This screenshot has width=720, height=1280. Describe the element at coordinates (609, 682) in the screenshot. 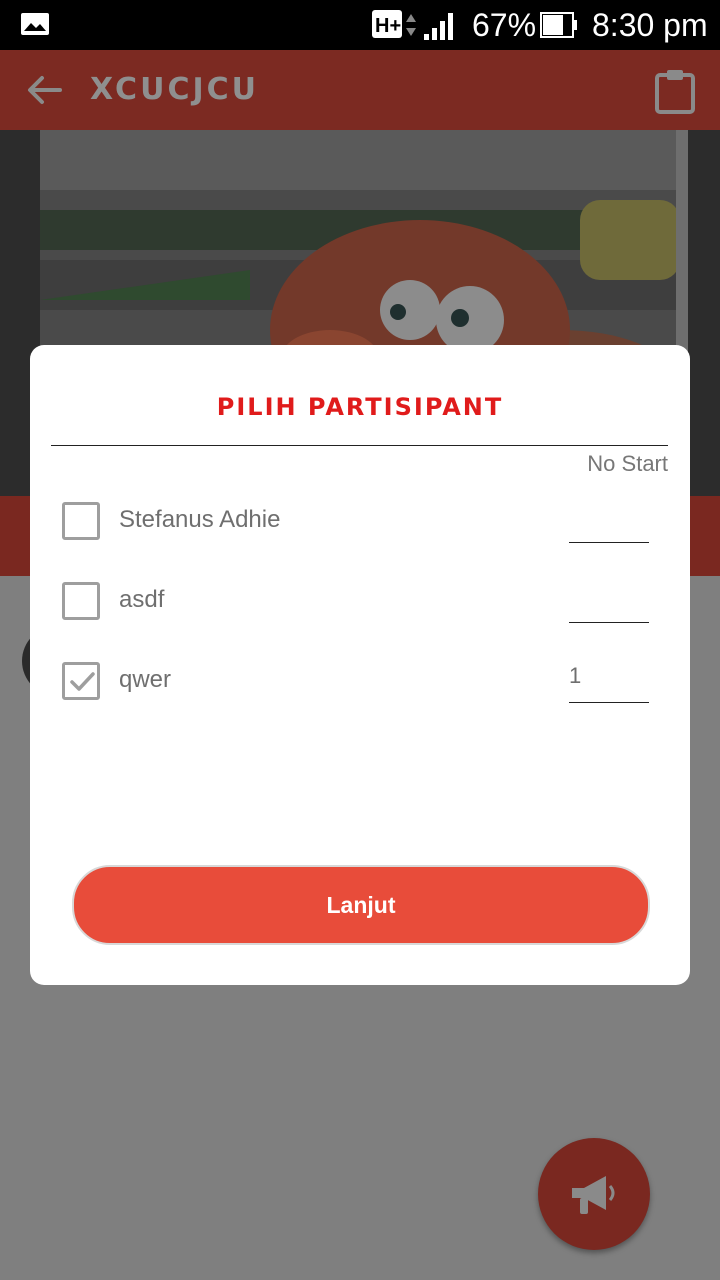

I see `start-number-input: 1` at that location.